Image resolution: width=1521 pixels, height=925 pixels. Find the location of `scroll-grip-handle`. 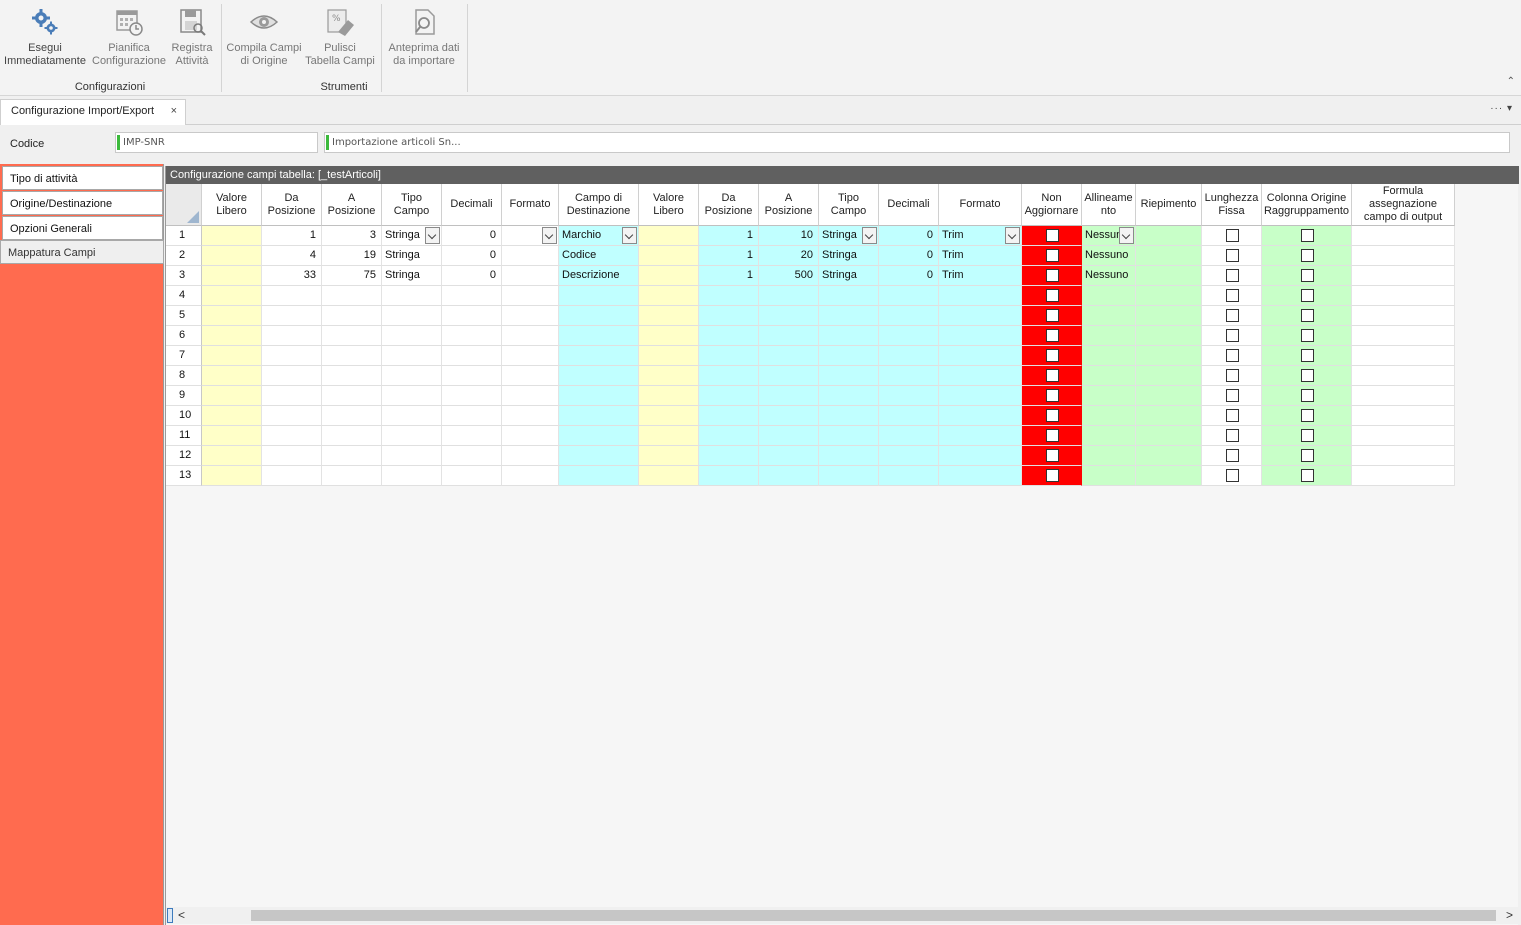

scroll-grip-handle is located at coordinates (170, 915).